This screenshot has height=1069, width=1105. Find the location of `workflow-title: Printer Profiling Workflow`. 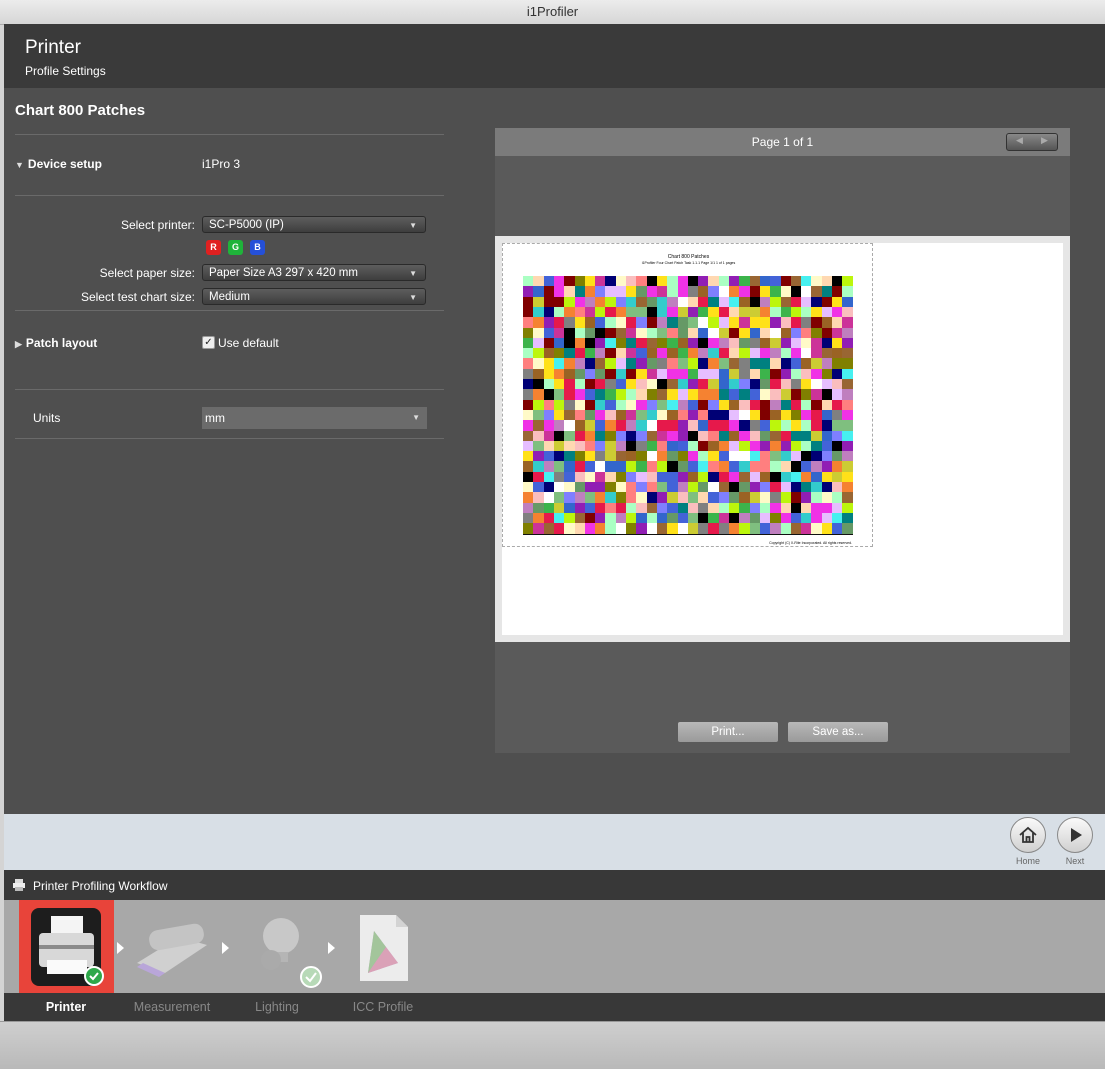

workflow-title: Printer Profiling Workflow is located at coordinates (100, 886).